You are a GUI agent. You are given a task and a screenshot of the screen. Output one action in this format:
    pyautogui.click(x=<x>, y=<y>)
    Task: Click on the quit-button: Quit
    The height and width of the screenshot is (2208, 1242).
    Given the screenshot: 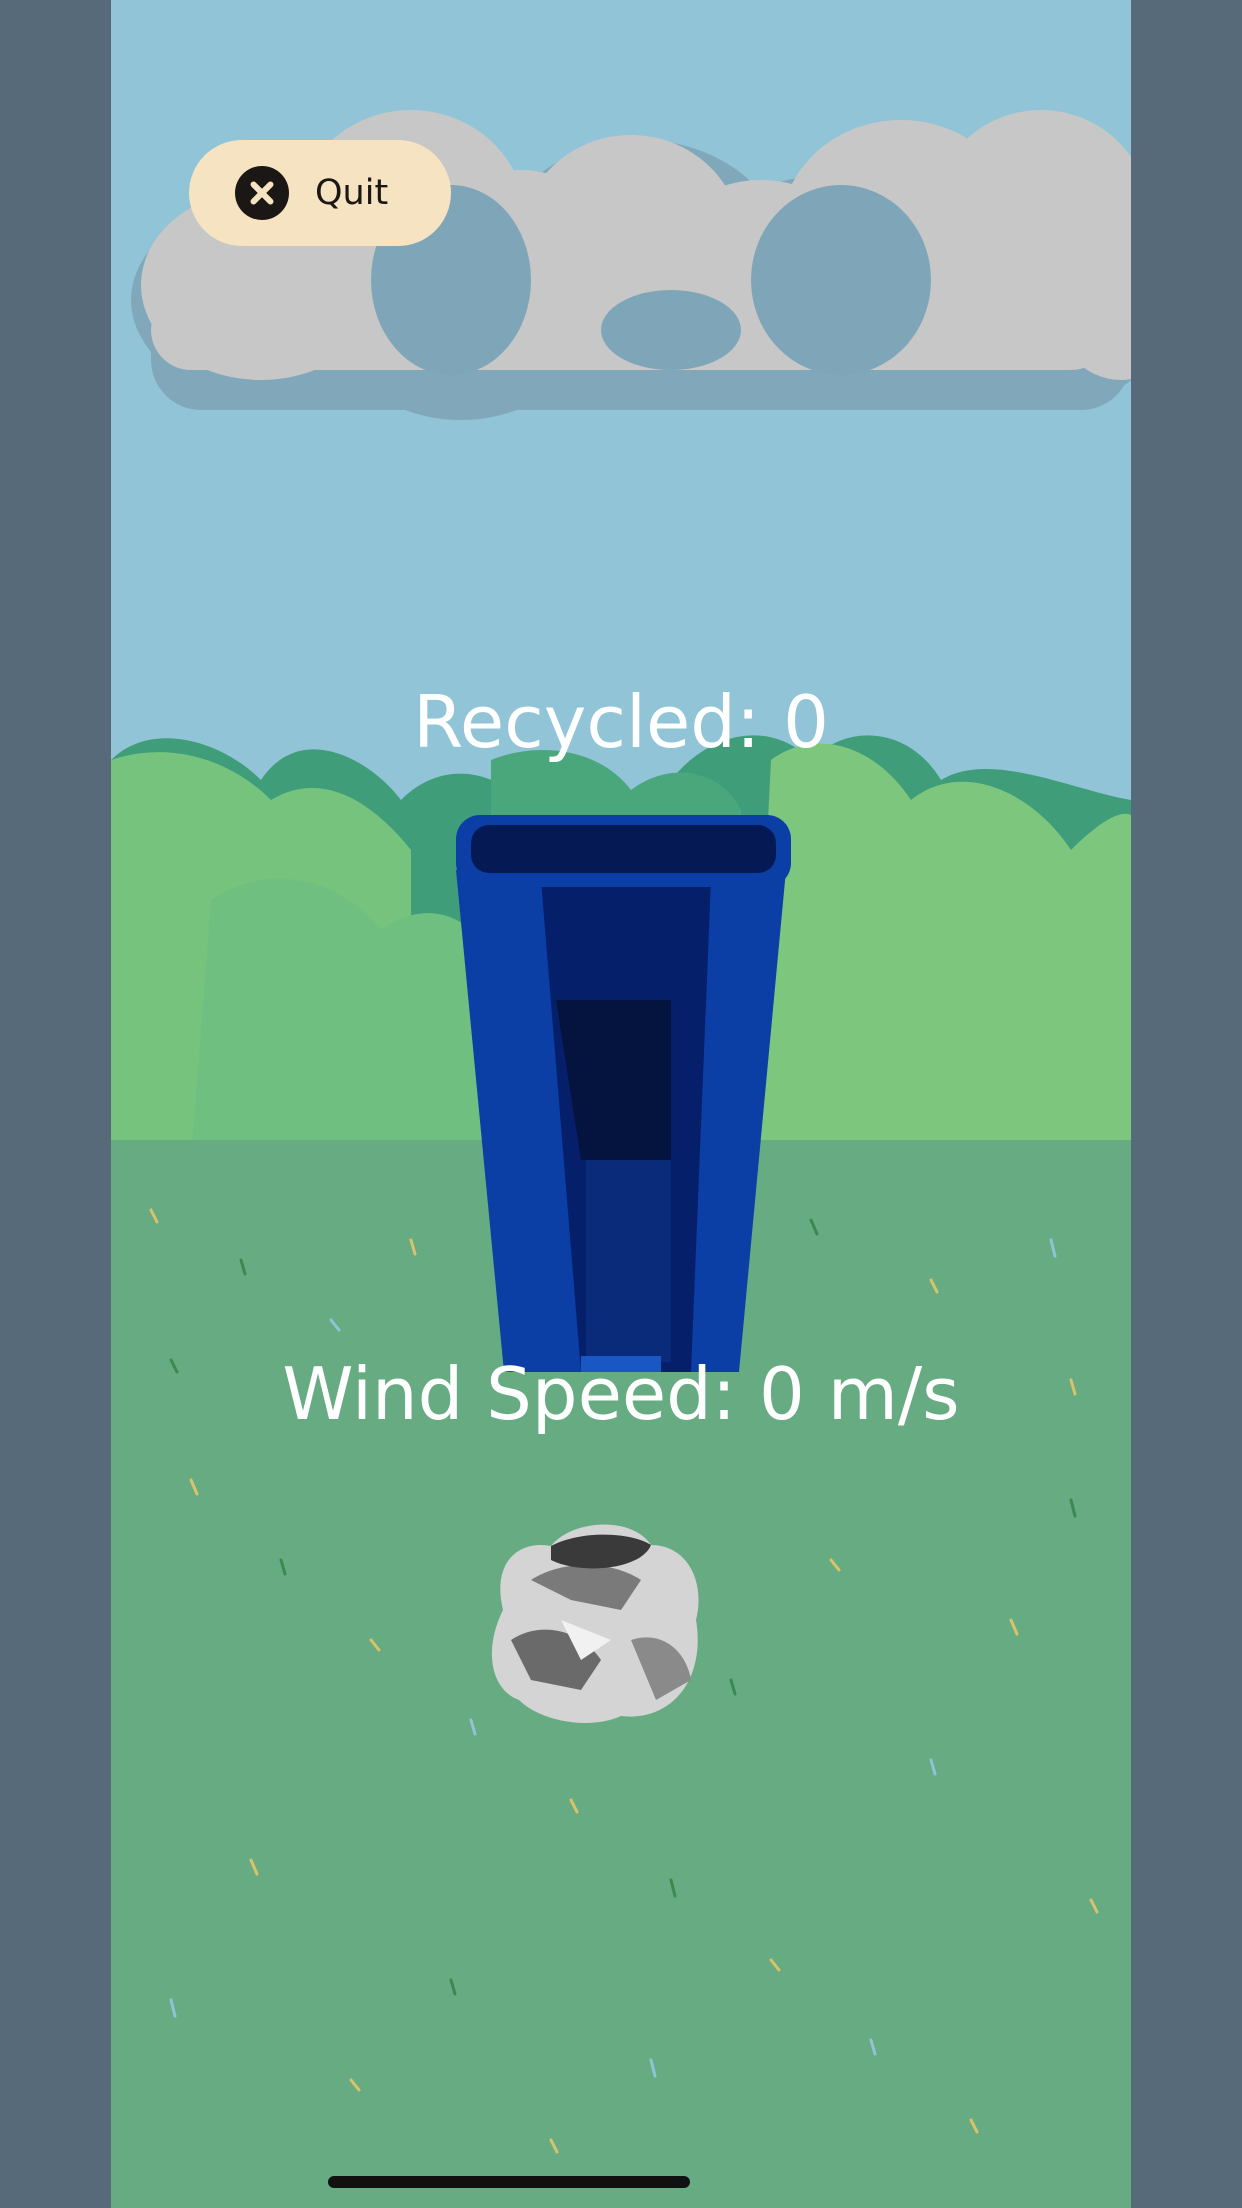 What is the action you would take?
    pyautogui.click(x=320, y=193)
    